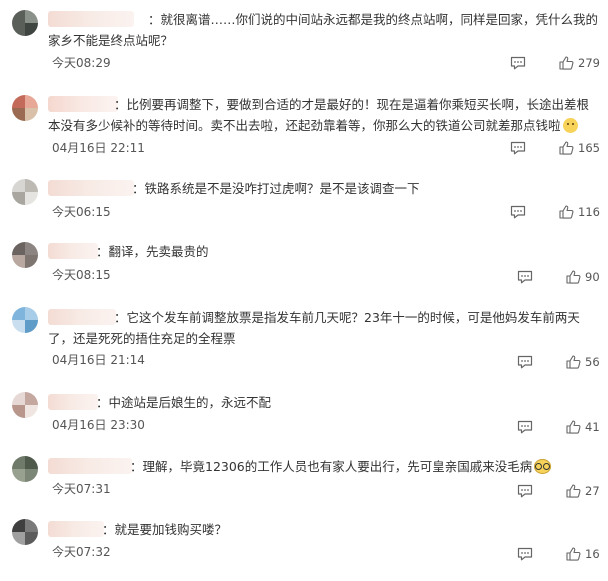  Describe the element at coordinates (81, 63) in the screenshot. I see `comment-time: 今天08:29` at that location.